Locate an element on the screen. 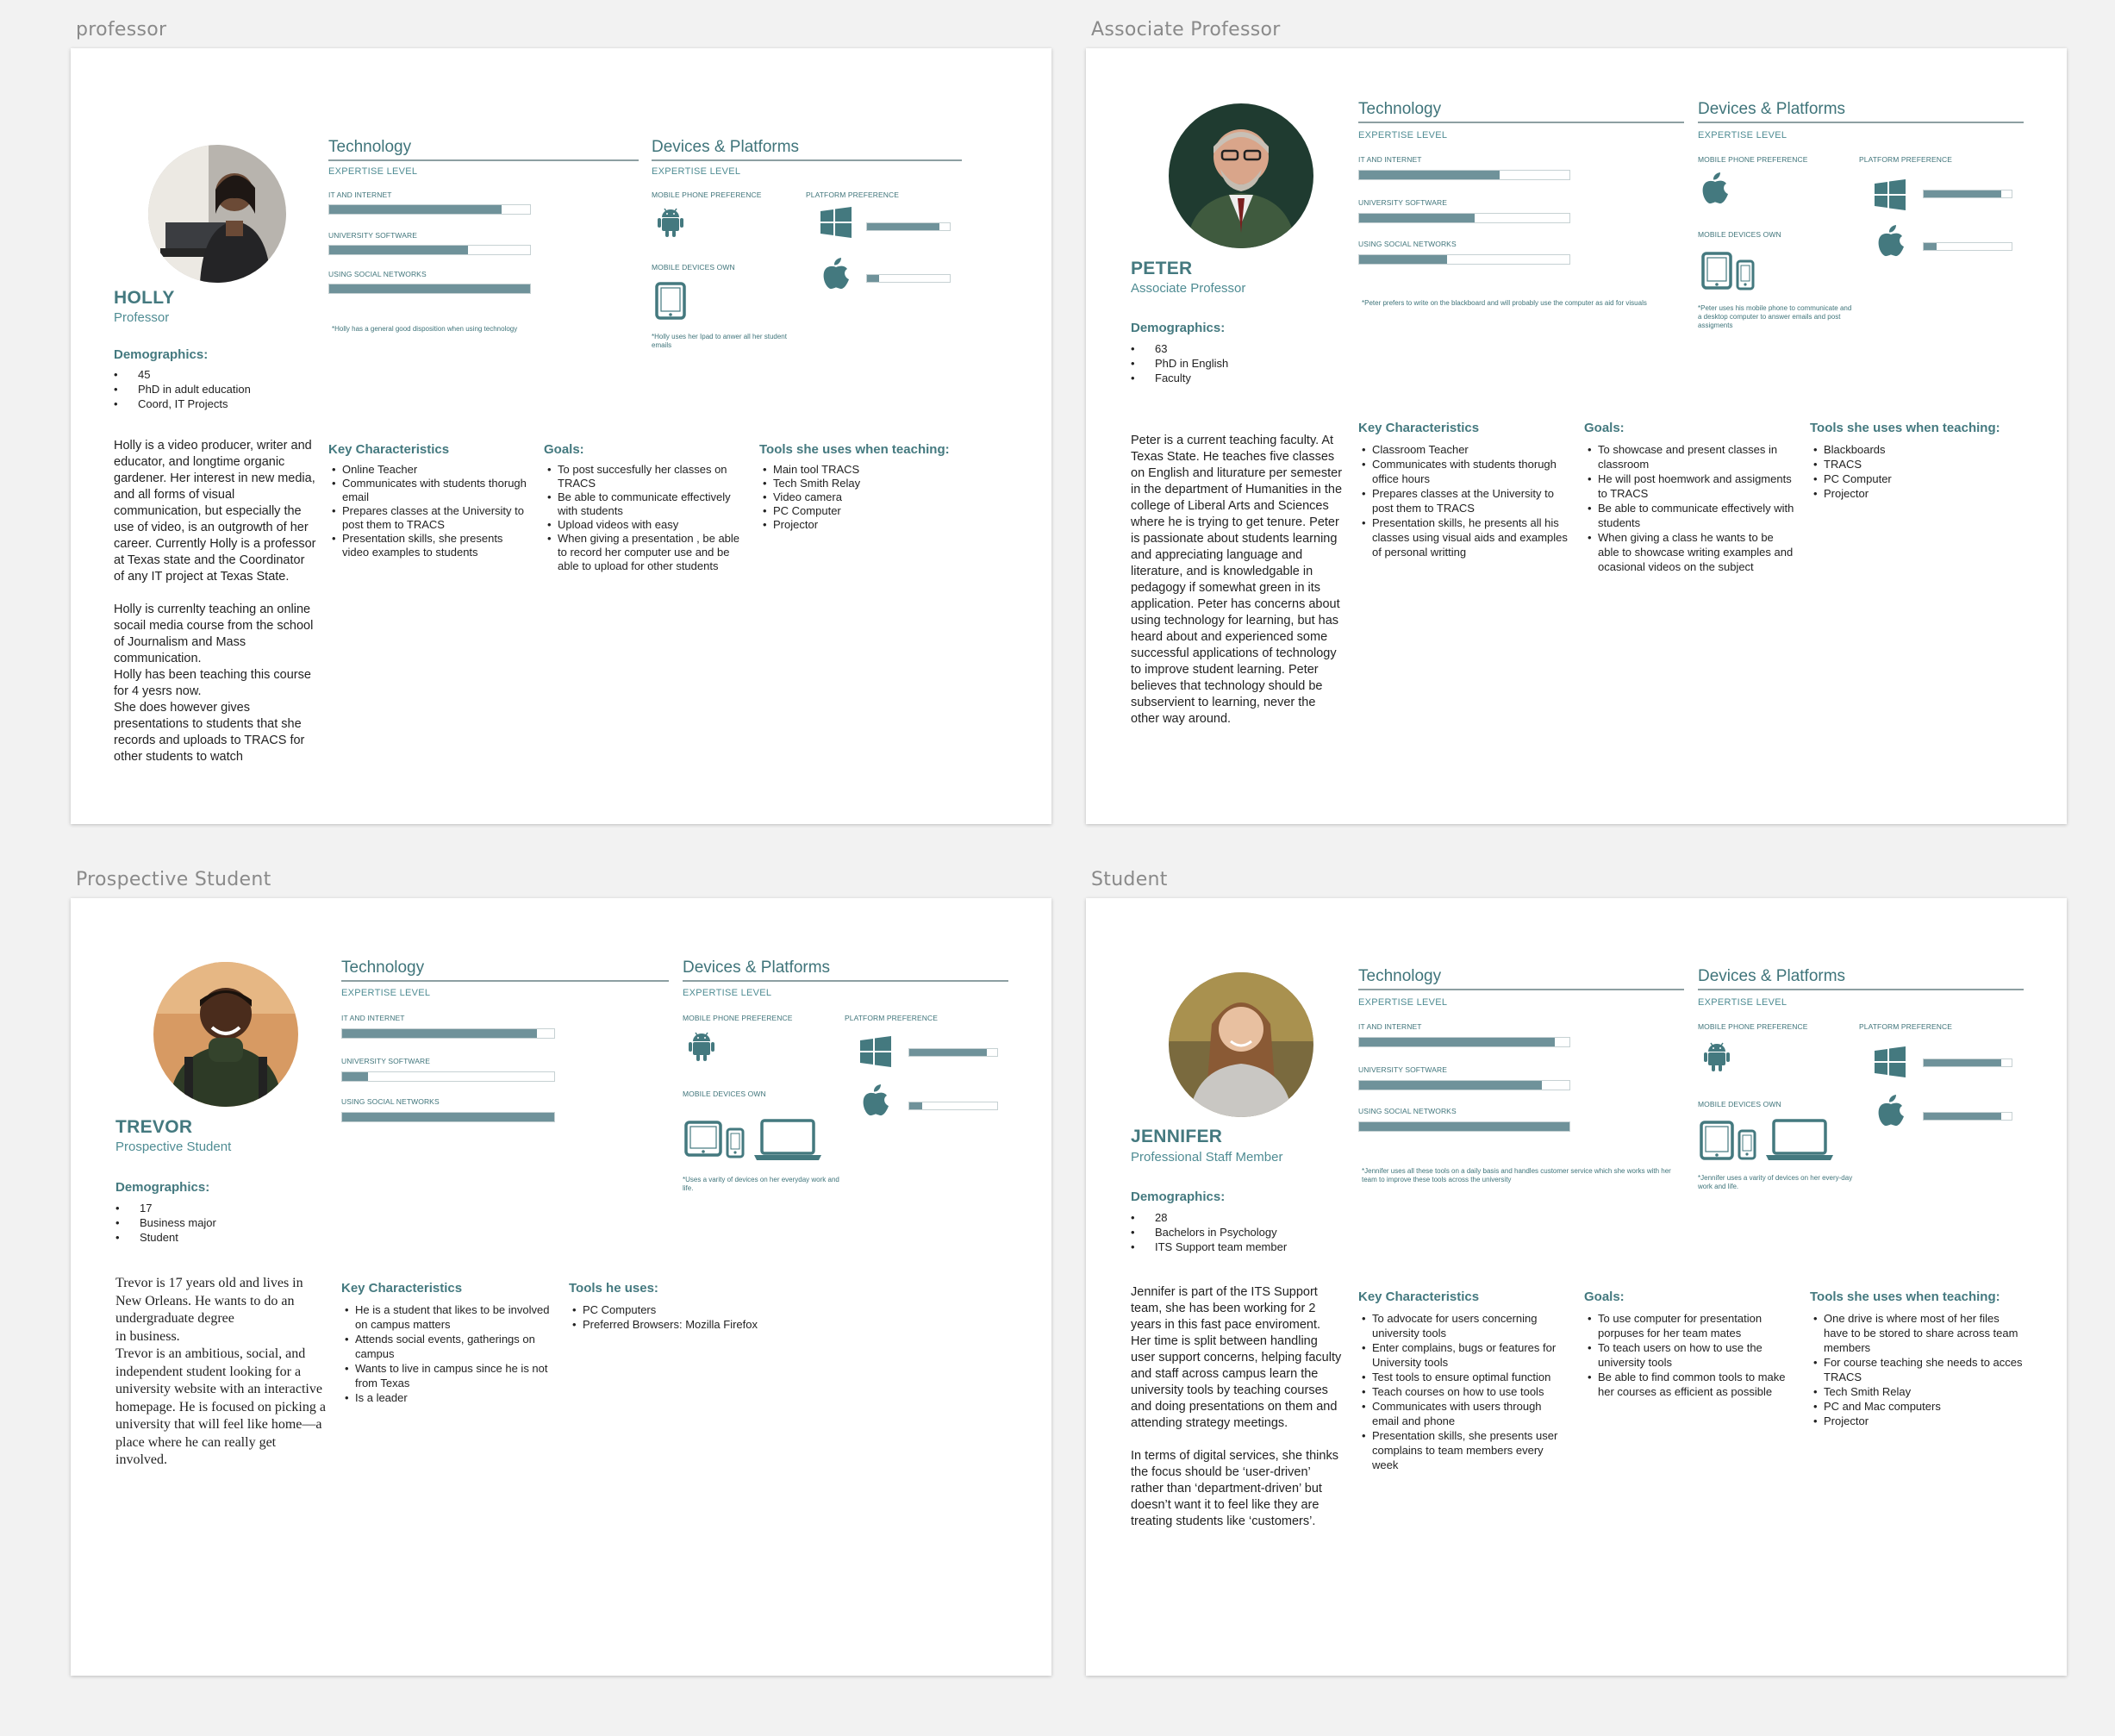  laptop-icon is located at coordinates (787, 1140).